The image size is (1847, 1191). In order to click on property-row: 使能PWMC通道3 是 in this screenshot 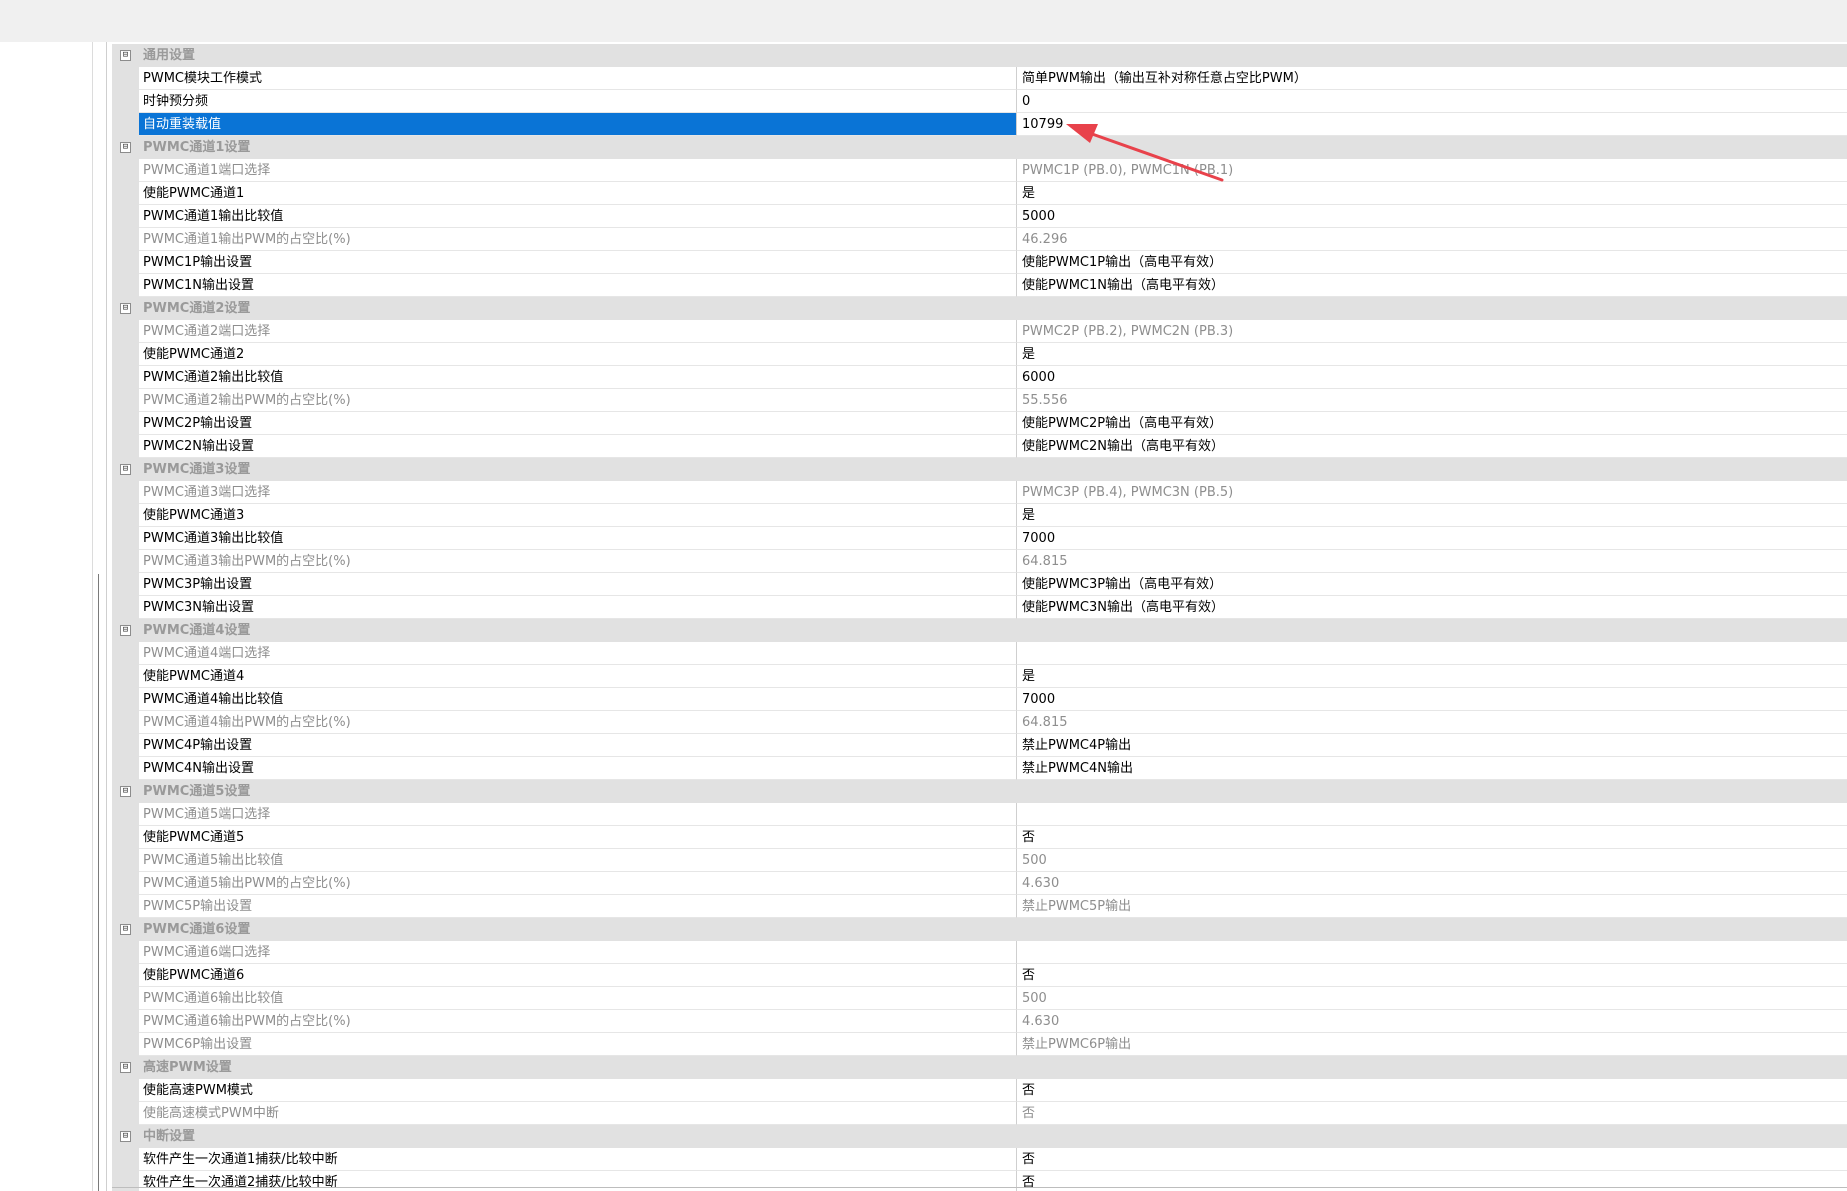, I will do `click(979, 515)`.